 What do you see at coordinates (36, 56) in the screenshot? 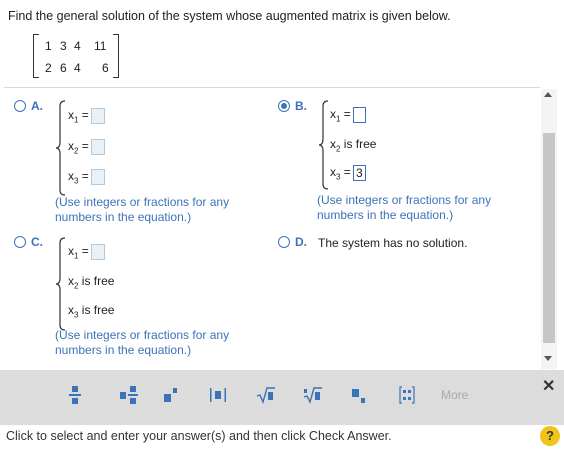
I see `matrix-left-bracket` at bounding box center [36, 56].